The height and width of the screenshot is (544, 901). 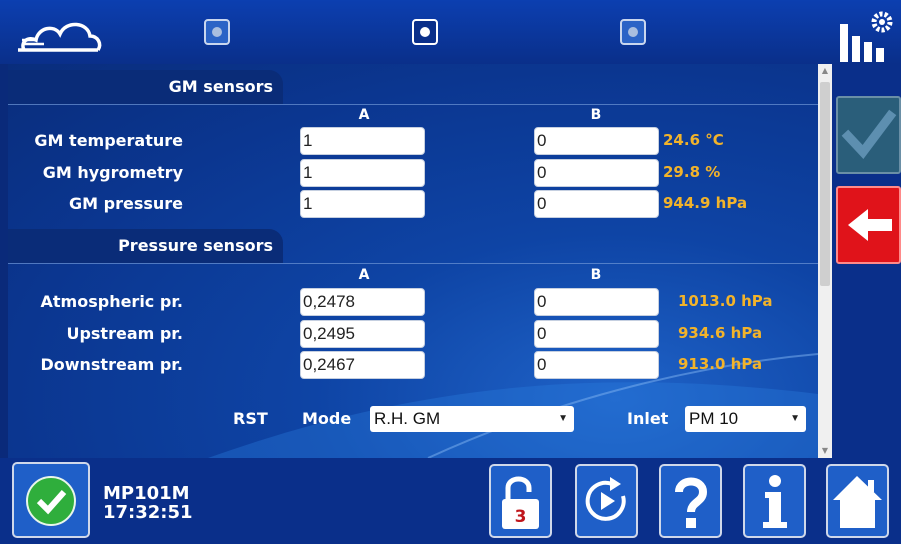 What do you see at coordinates (825, 451) in the screenshot?
I see `scroll-down-arrow-icon: ▼` at bounding box center [825, 451].